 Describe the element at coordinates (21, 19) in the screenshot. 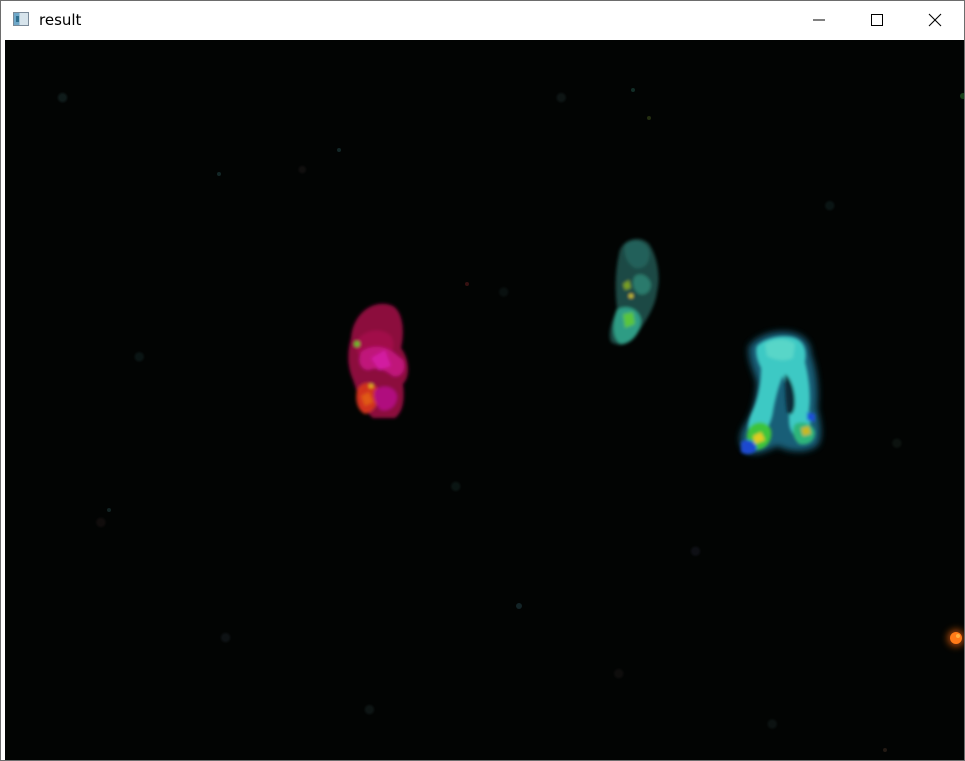

I see `opencv-window-icon` at that location.